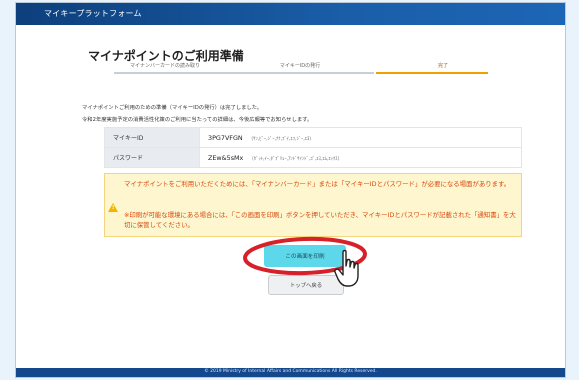 The width and height of the screenshot is (579, 380). What do you see at coordinates (290, 14) in the screenshot?
I see `header-bar: マイキープラットフォーム` at bounding box center [290, 14].